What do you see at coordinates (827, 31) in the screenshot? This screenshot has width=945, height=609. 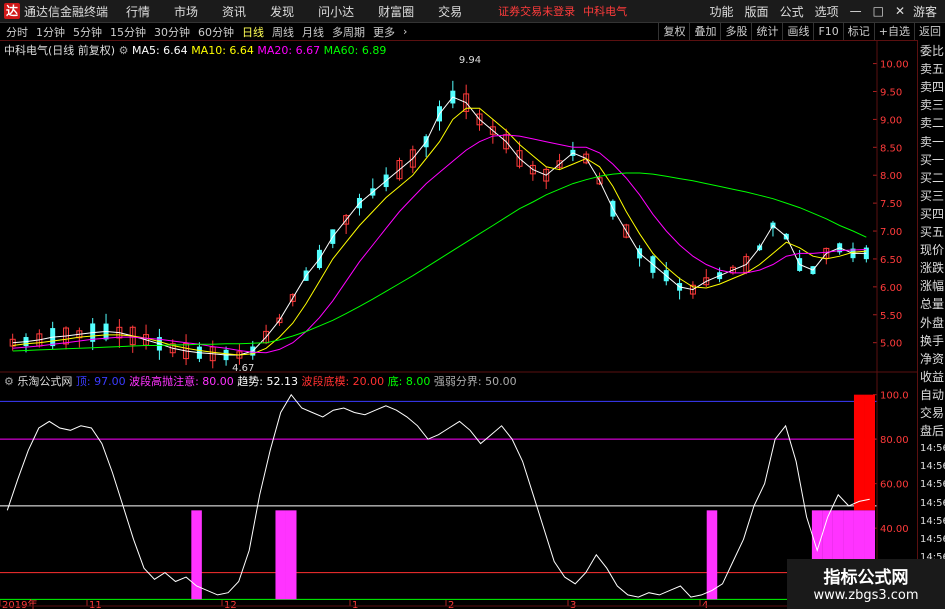 I see `f10-button: F10` at bounding box center [827, 31].